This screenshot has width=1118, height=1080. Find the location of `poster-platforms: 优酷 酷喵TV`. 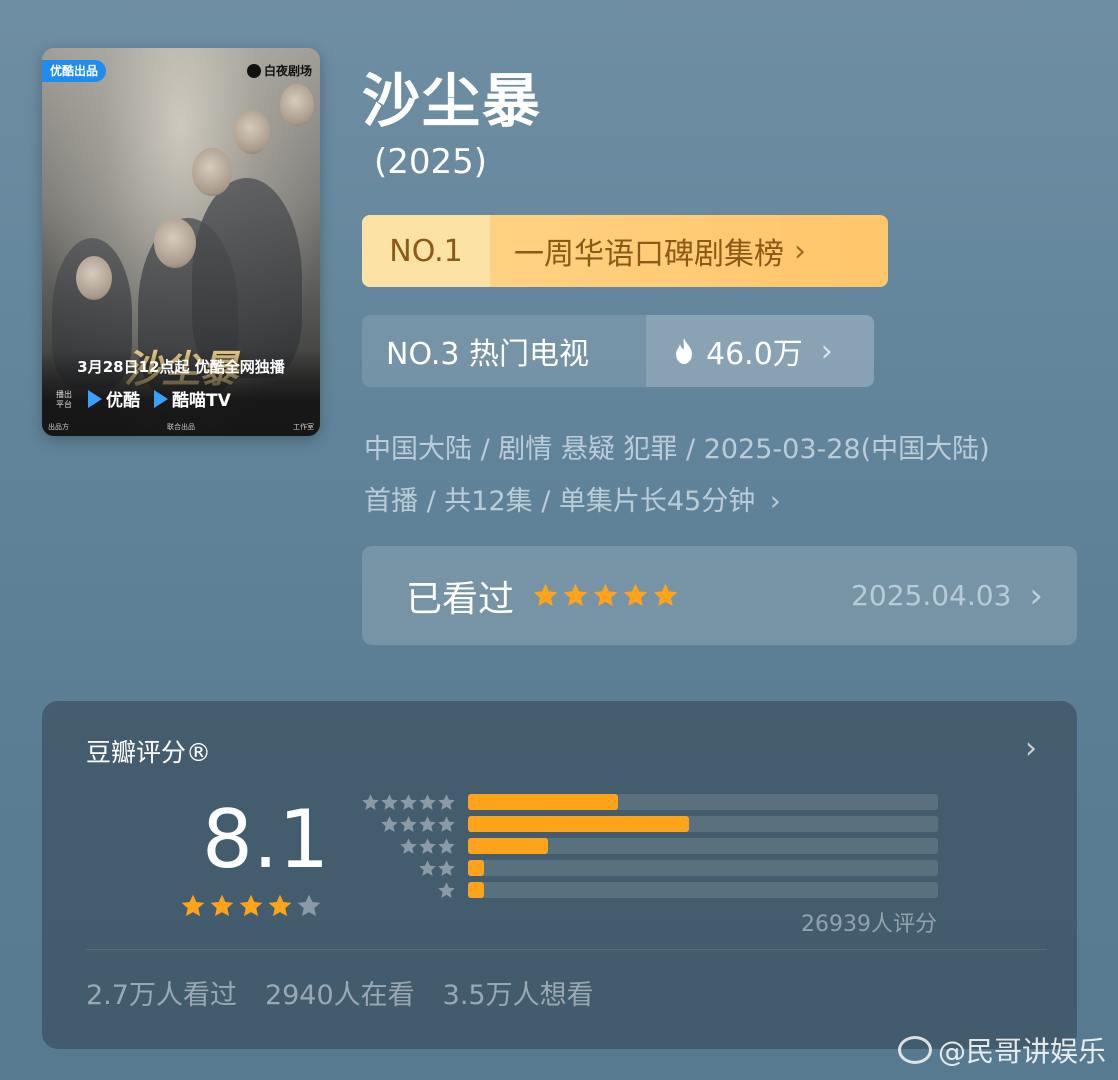

poster-platforms: 优酷 酷喵TV is located at coordinates (159, 398).